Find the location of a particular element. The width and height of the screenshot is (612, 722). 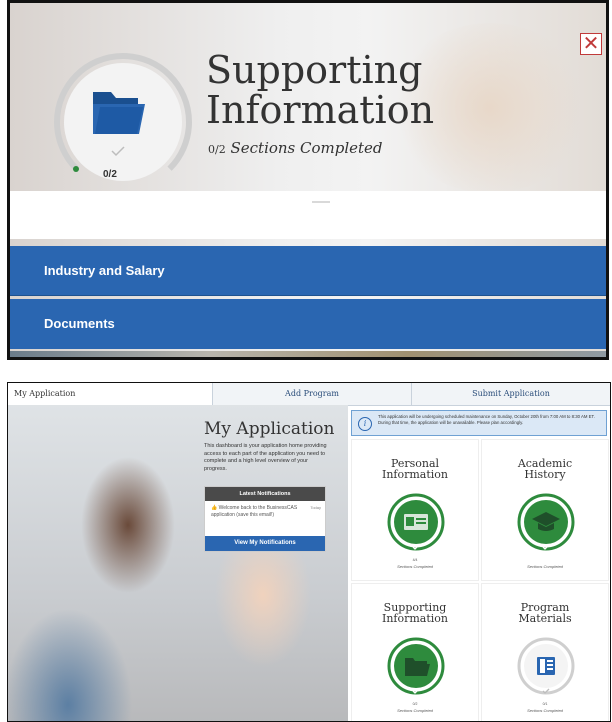

modal-title-line1: Supporting is located at coordinates (314, 70).